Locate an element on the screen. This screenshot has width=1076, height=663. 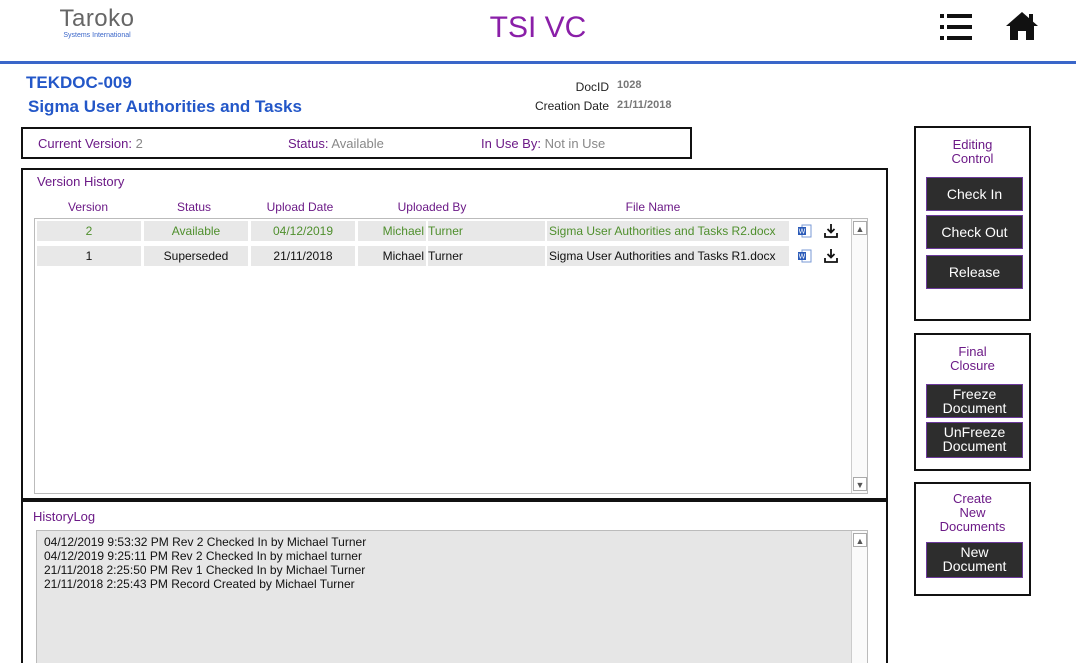
freeze-label-2: Document is located at coordinates (974, 408).